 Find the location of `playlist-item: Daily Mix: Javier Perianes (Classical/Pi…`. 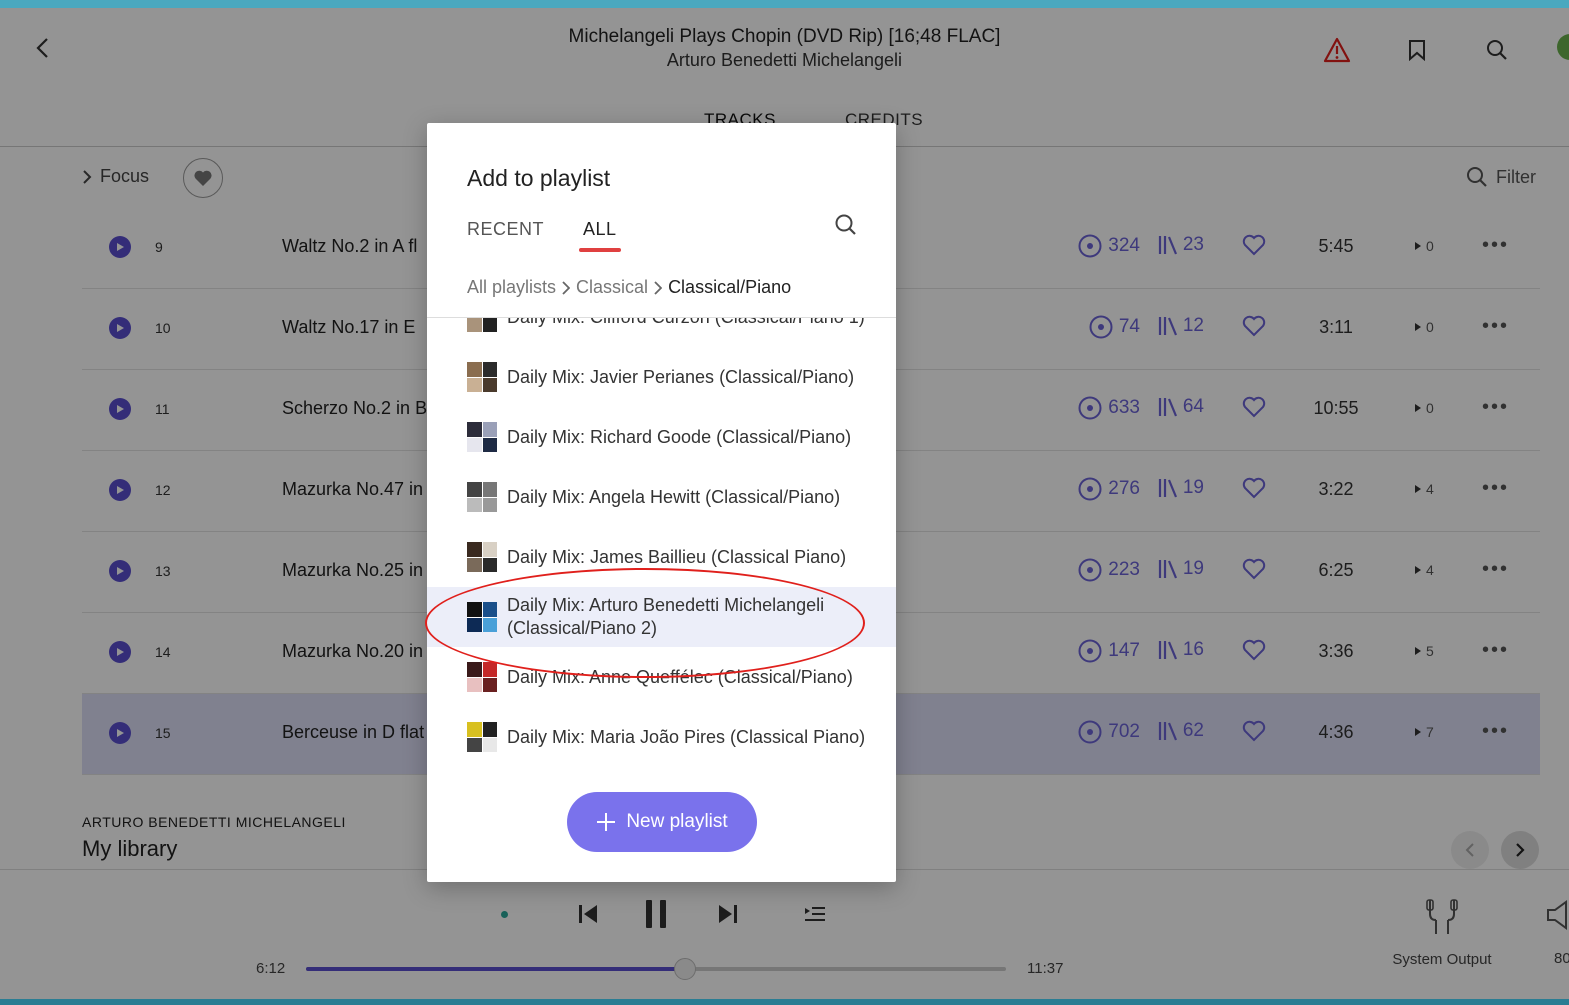

playlist-item: Daily Mix: Javier Perianes (Classical/Pi… is located at coordinates (661, 377).